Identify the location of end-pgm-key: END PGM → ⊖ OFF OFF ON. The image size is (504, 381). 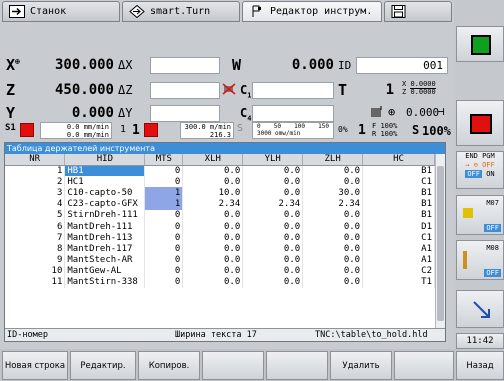
(480, 170).